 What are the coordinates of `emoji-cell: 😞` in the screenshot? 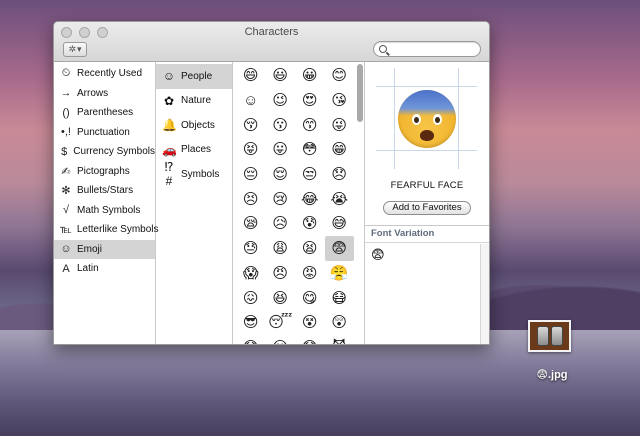 It's located at (340, 174).